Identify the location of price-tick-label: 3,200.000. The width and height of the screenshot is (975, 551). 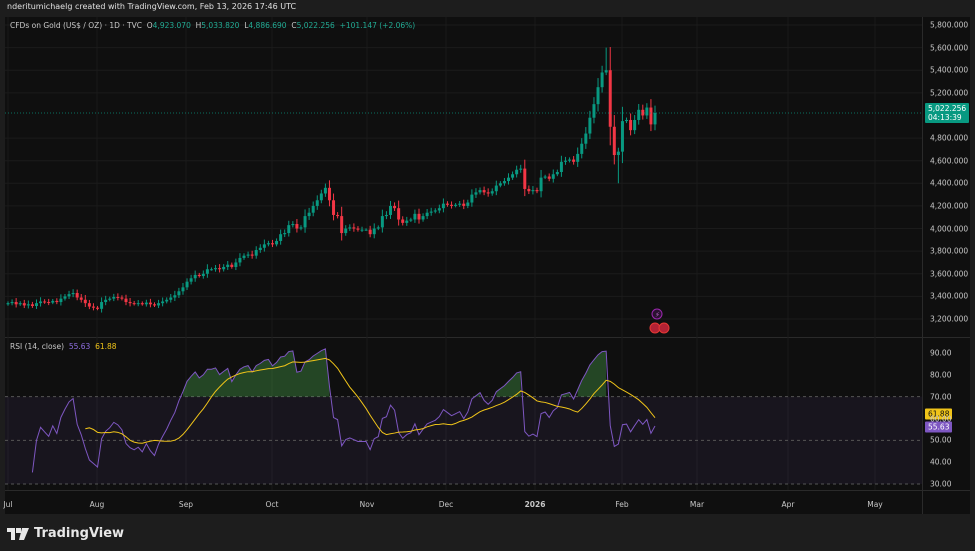
(949, 319).